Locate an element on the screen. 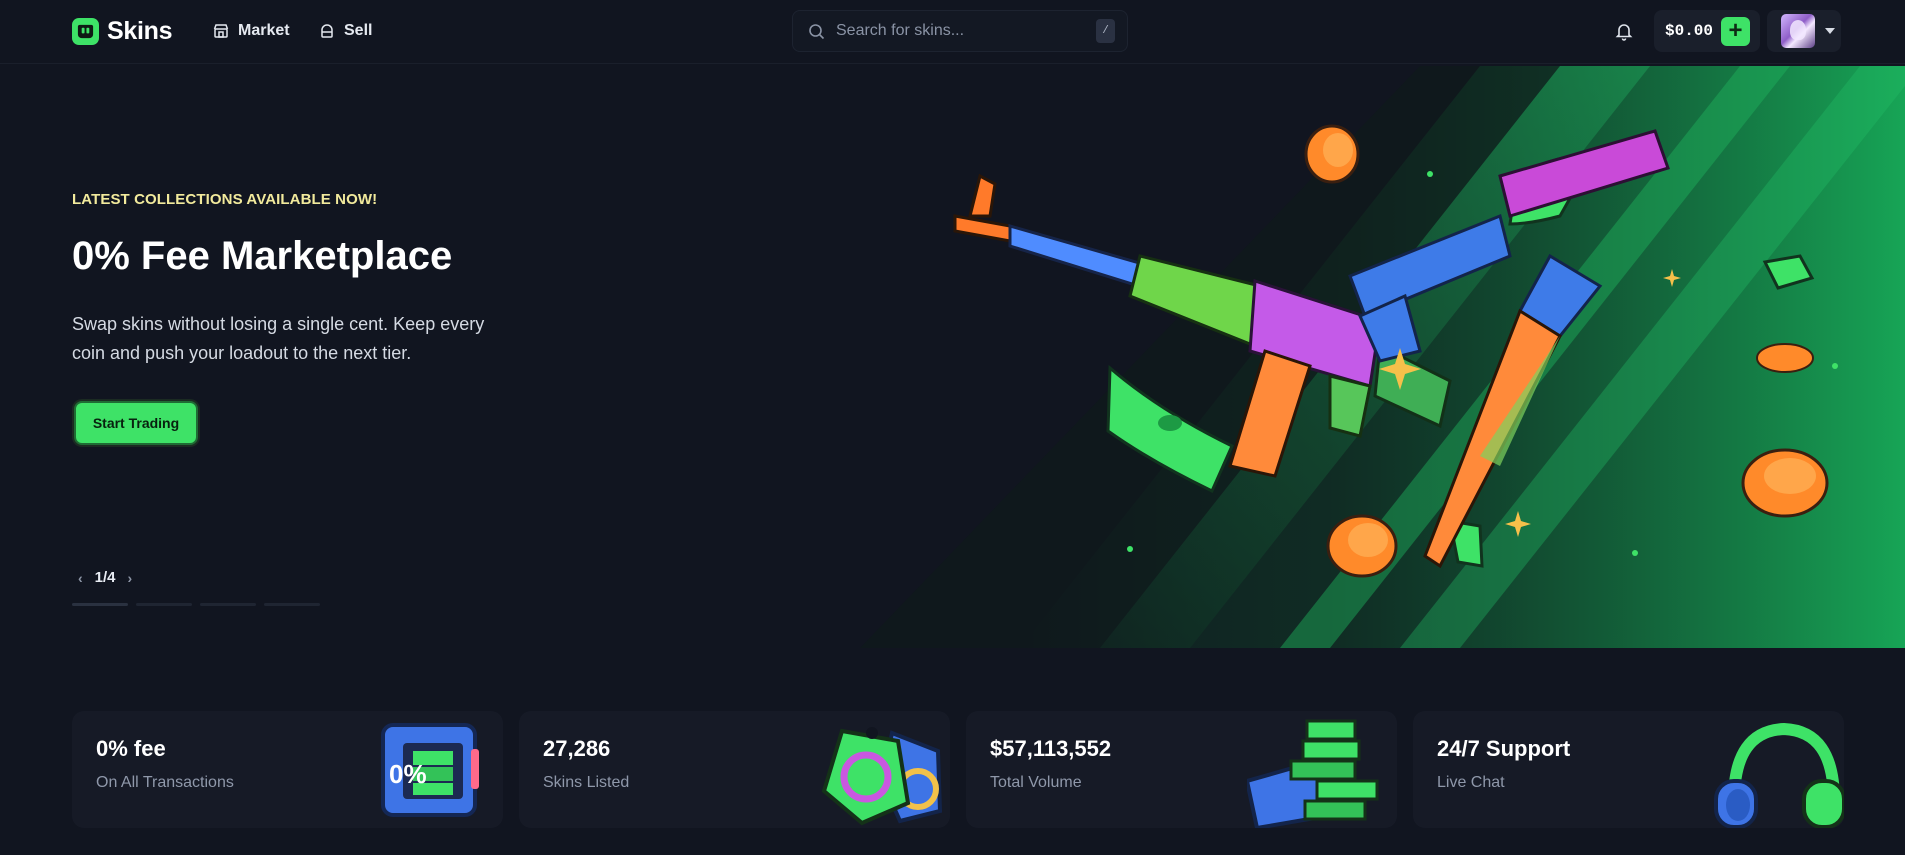 The width and height of the screenshot is (1905, 855). add-funds-button: + is located at coordinates (1736, 31).